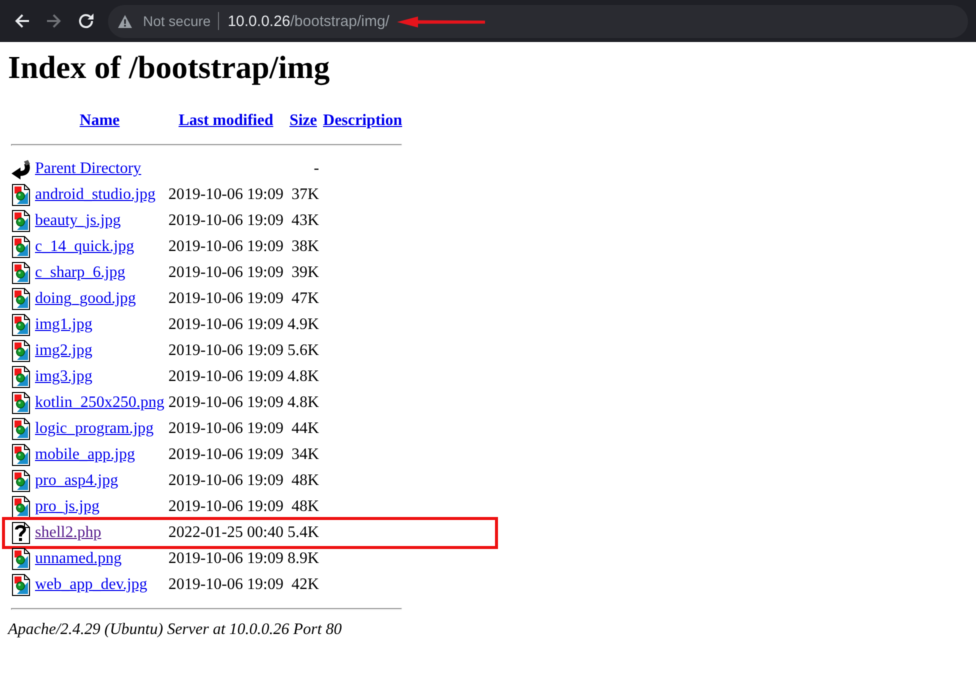 The height and width of the screenshot is (686, 976). I want to click on warning-icon, so click(125, 21).